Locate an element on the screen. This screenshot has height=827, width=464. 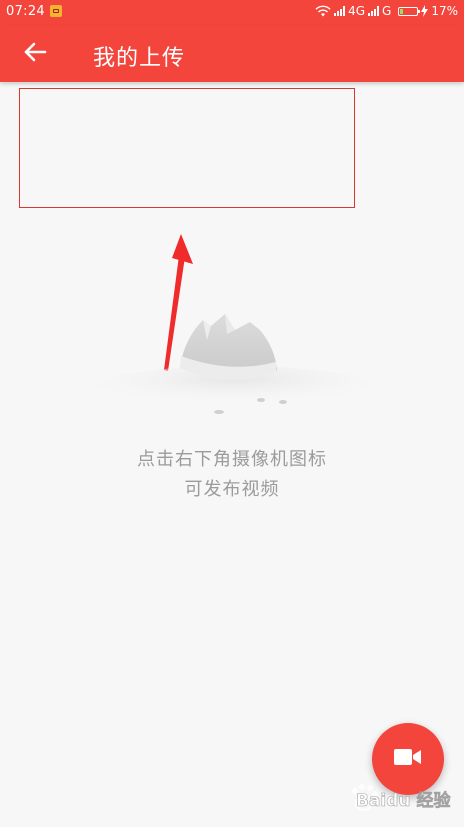
network-type-4g: 4G is located at coordinates (357, 11).